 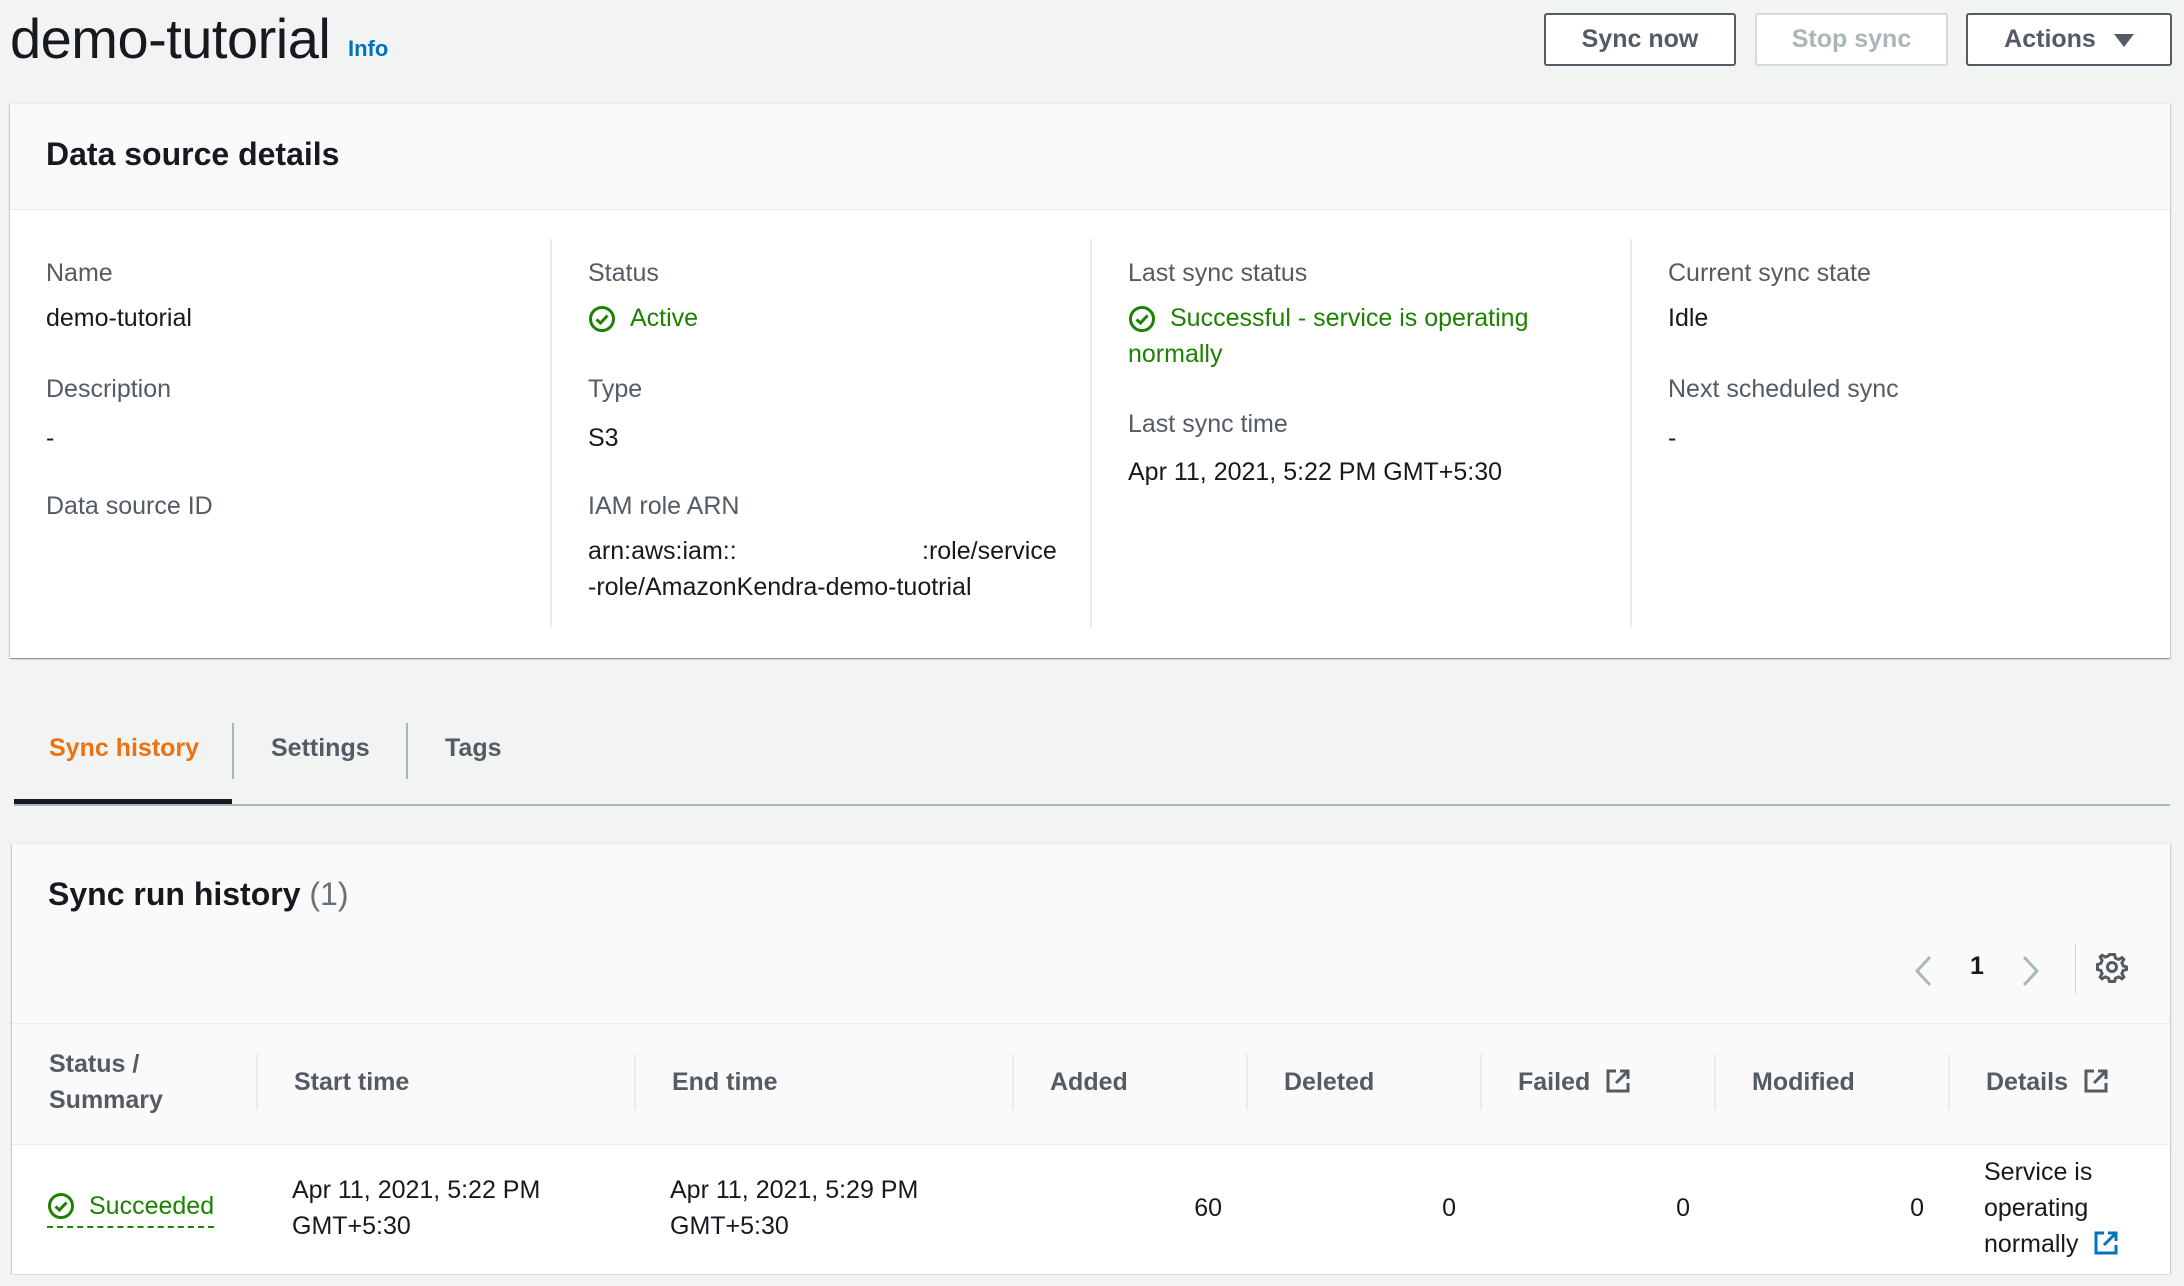 I want to click on iam-role-arn-prefix: arn:aws:iam::, so click(x=662, y=551).